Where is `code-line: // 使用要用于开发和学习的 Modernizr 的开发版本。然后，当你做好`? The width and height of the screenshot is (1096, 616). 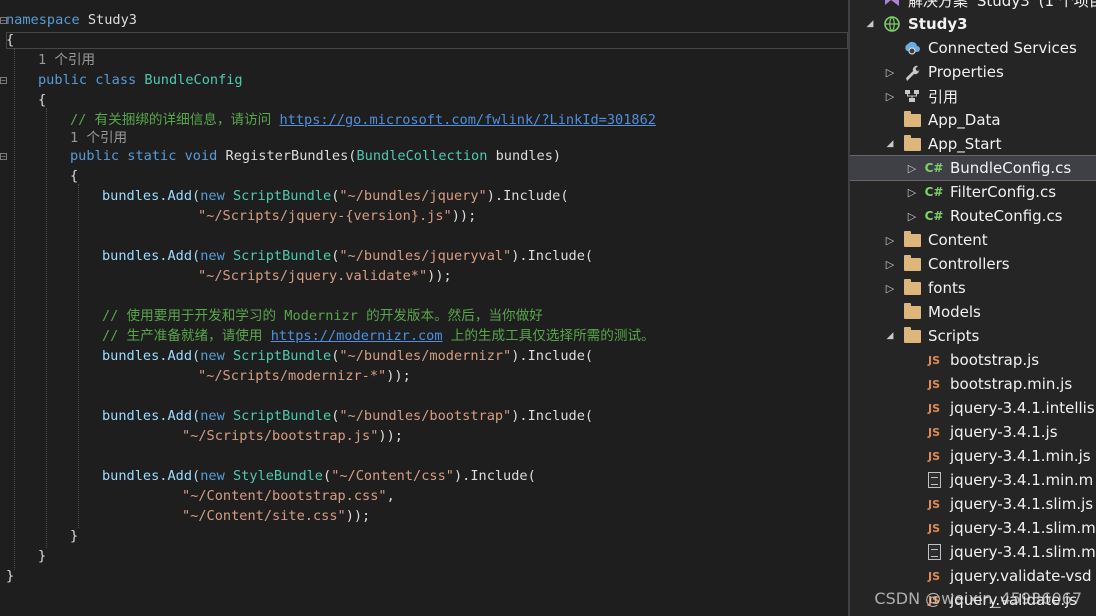 code-line: // 使用要用于开发和学习的 Modernizr 的开发版本。然后，当你做好 is located at coordinates (322, 316).